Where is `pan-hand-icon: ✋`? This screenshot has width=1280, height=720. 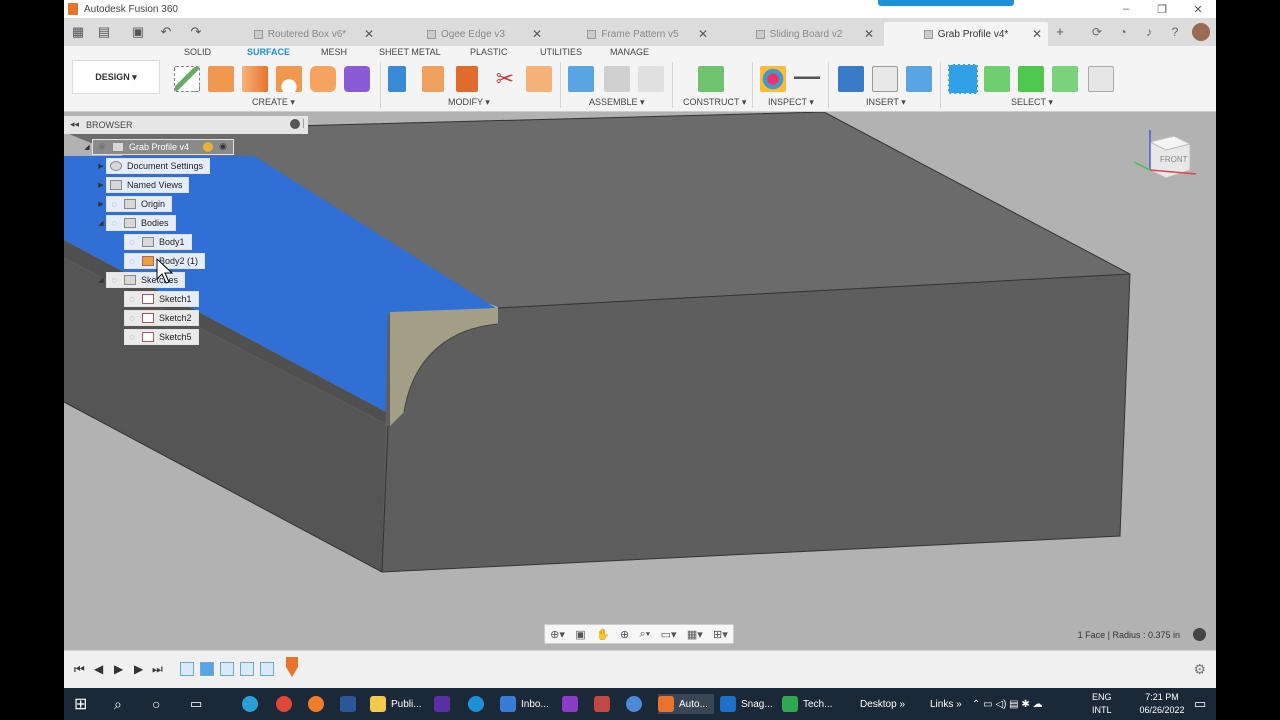 pan-hand-icon: ✋ is located at coordinates (603, 634).